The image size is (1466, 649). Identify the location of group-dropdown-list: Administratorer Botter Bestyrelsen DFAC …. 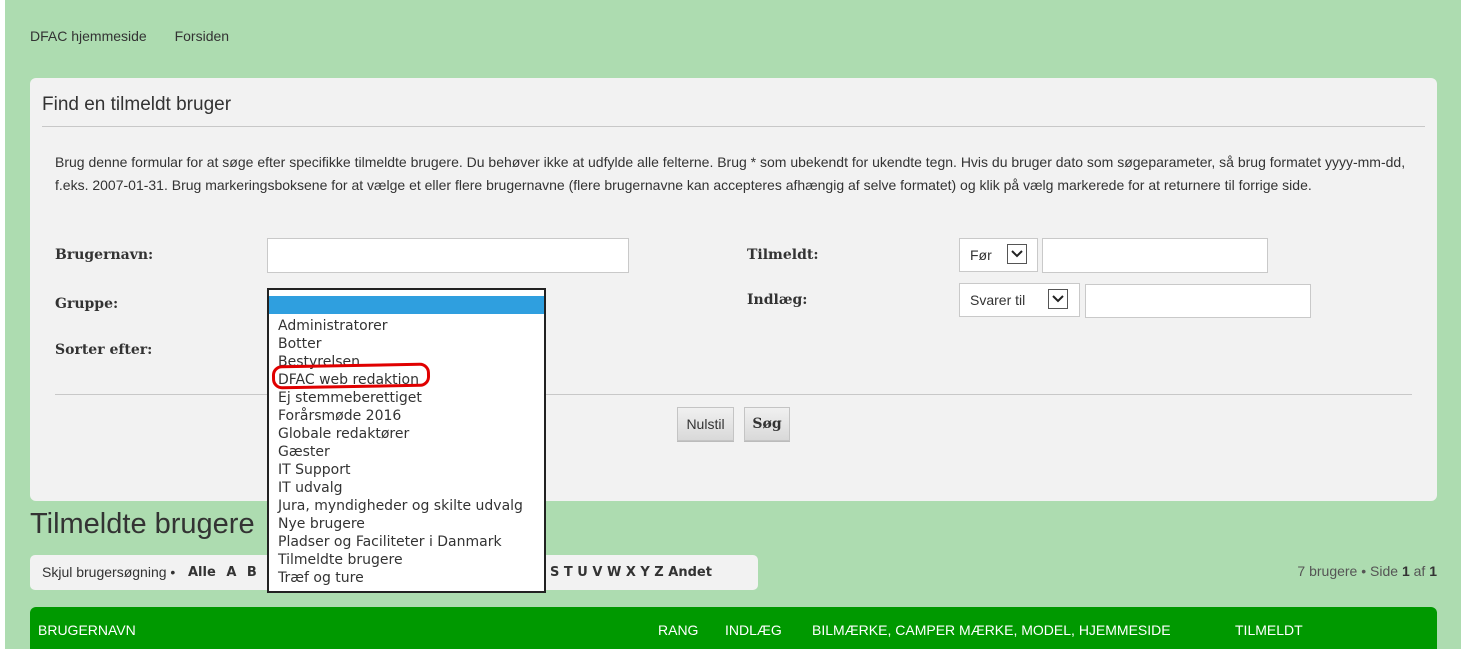
(406, 440).